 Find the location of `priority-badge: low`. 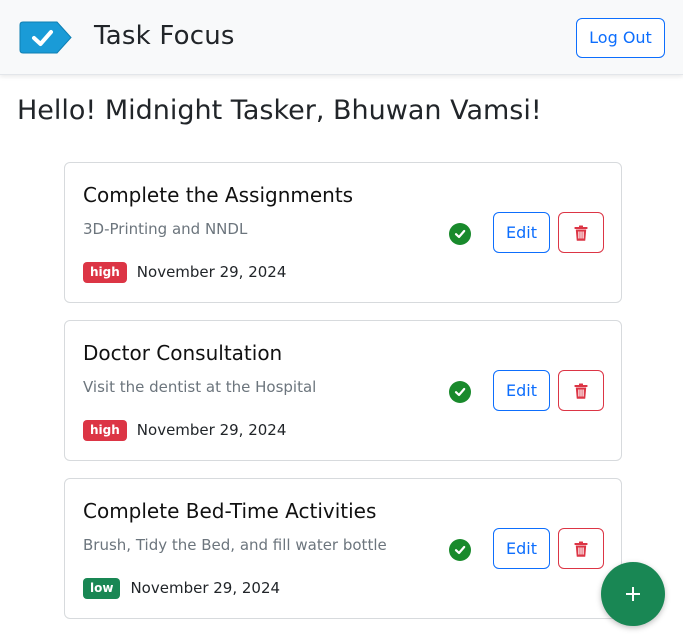

priority-badge: low is located at coordinates (102, 588).